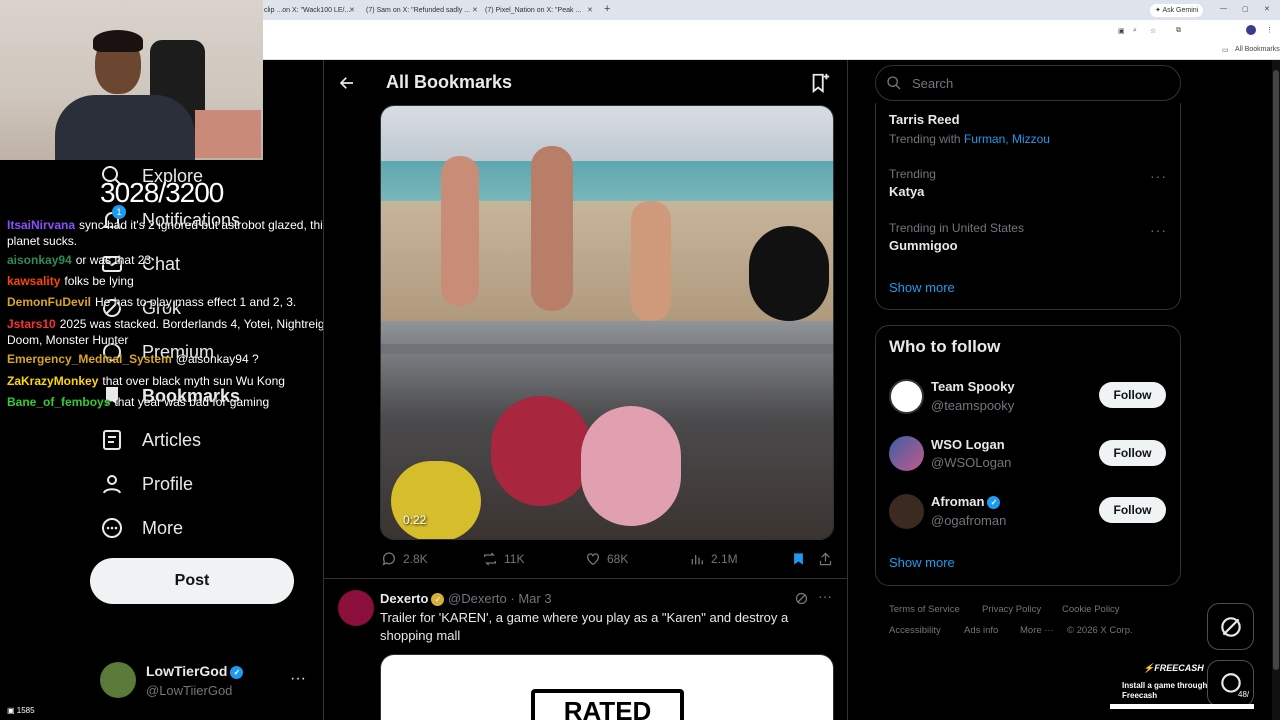  Describe the element at coordinates (922, 287) in the screenshot. I see `trends-show-more-link: Show more` at that location.